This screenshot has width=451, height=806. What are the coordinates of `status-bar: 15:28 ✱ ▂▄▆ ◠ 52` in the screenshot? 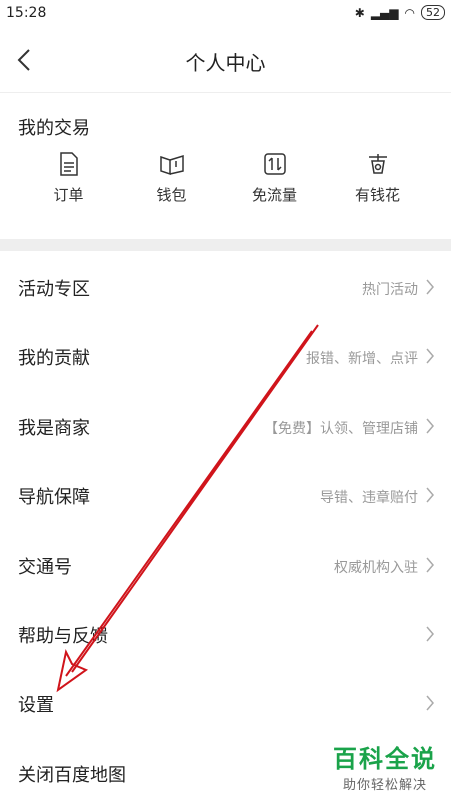 It's located at (225, 14).